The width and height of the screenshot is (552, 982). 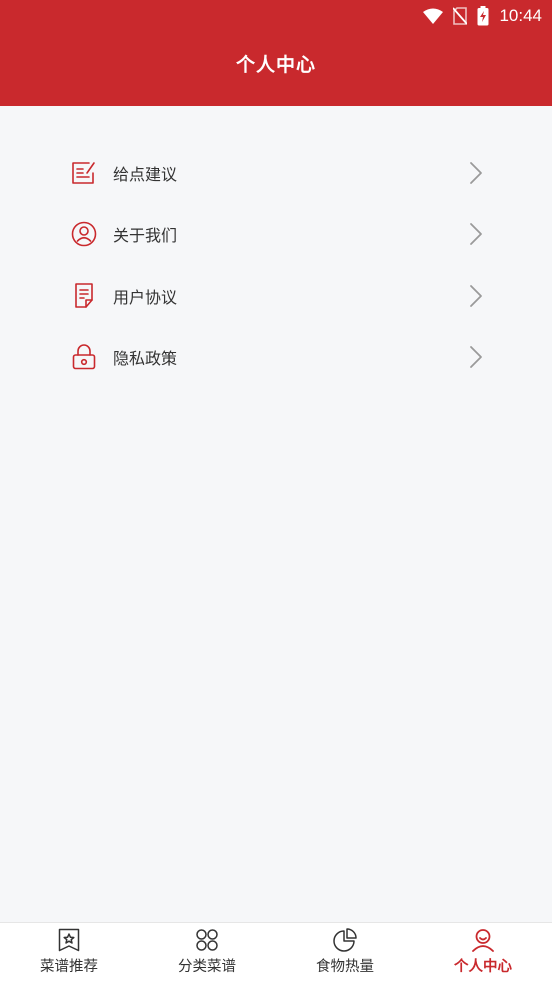 What do you see at coordinates (145, 297) in the screenshot?
I see `menu-item-label: 用户协议` at bounding box center [145, 297].